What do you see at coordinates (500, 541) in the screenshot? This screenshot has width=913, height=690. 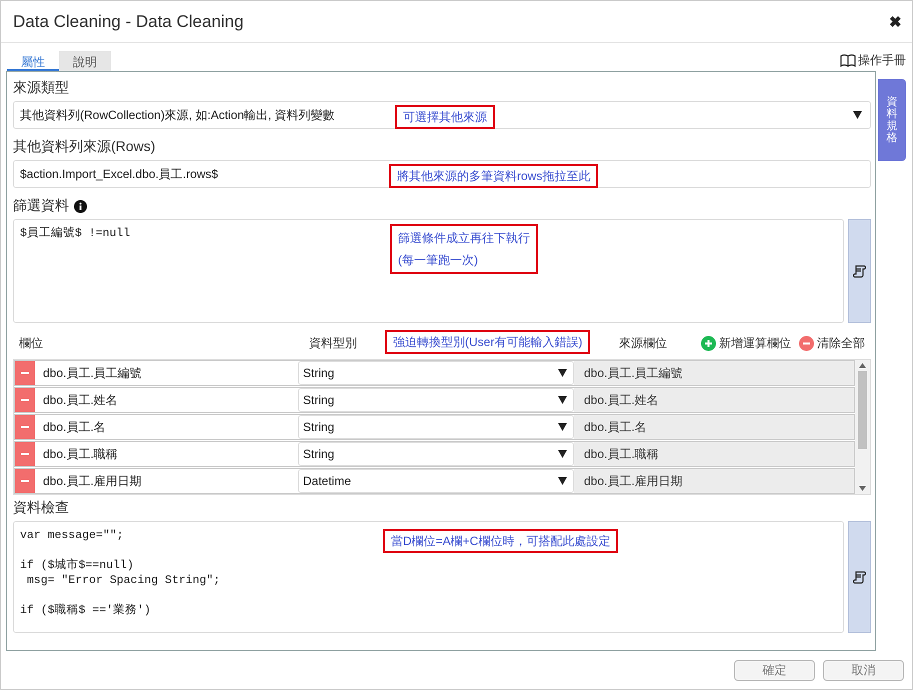 I see `annotation: 當D欄位=A欄+C欄位時，可搭配此處設定` at bounding box center [500, 541].